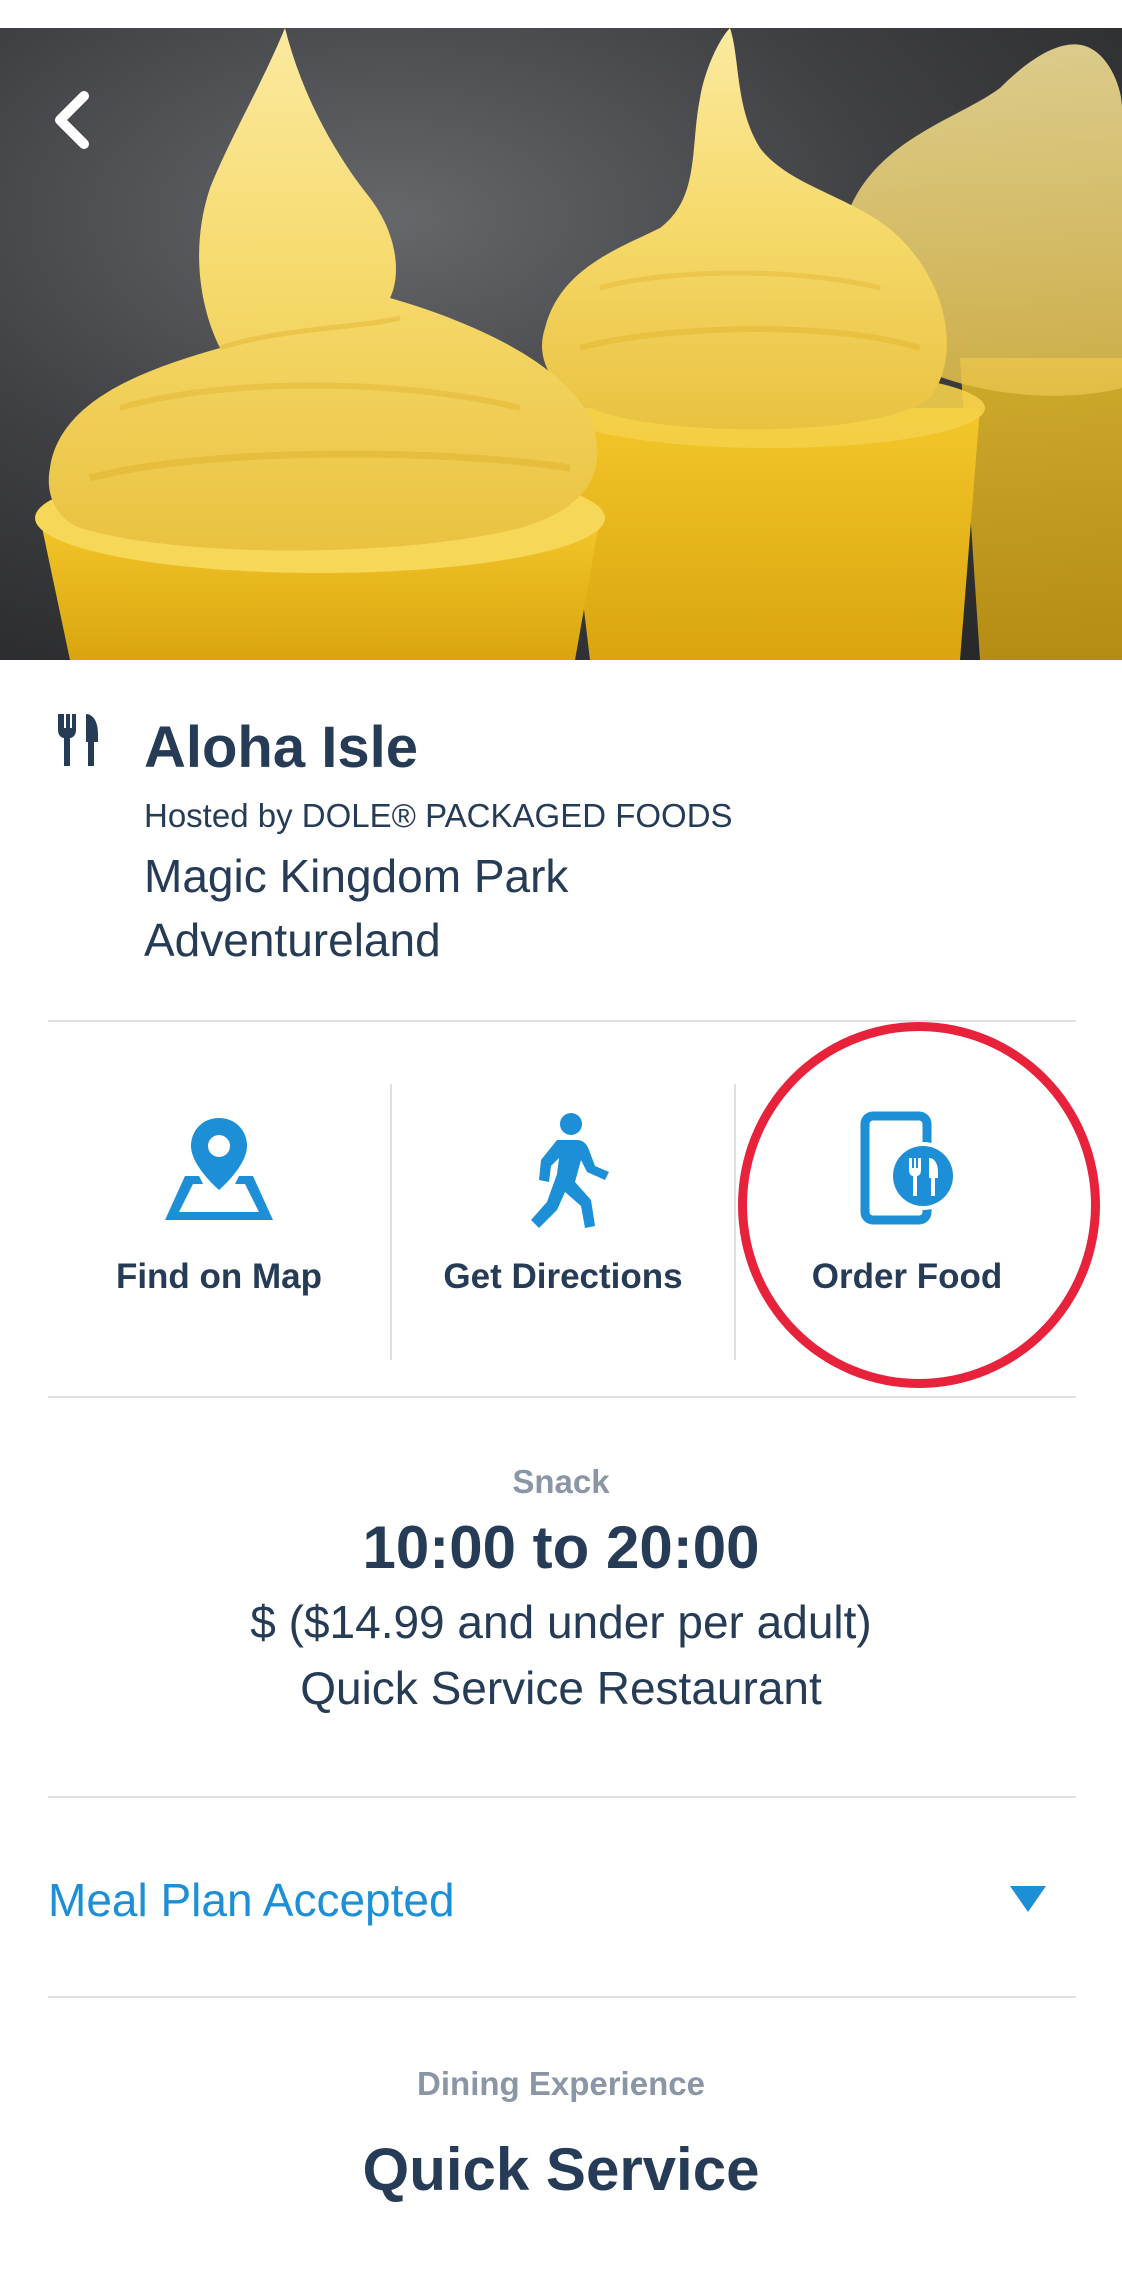 Image resolution: width=1122 pixels, height=2270 pixels. What do you see at coordinates (570, 1170) in the screenshot?
I see `walking-person-icon` at bounding box center [570, 1170].